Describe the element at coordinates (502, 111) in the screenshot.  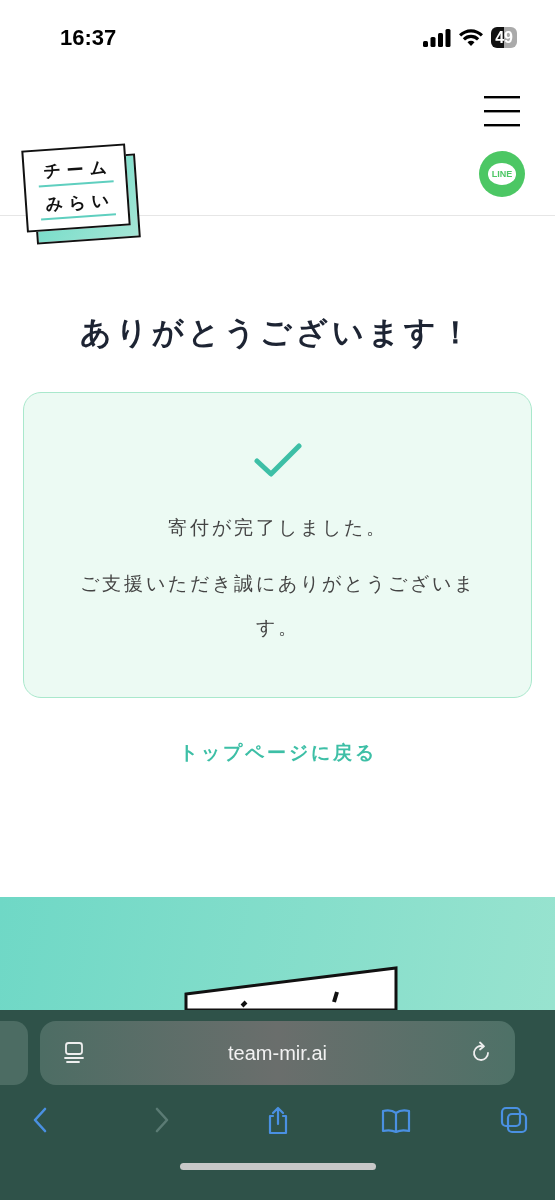
I see `menu-icon` at that location.